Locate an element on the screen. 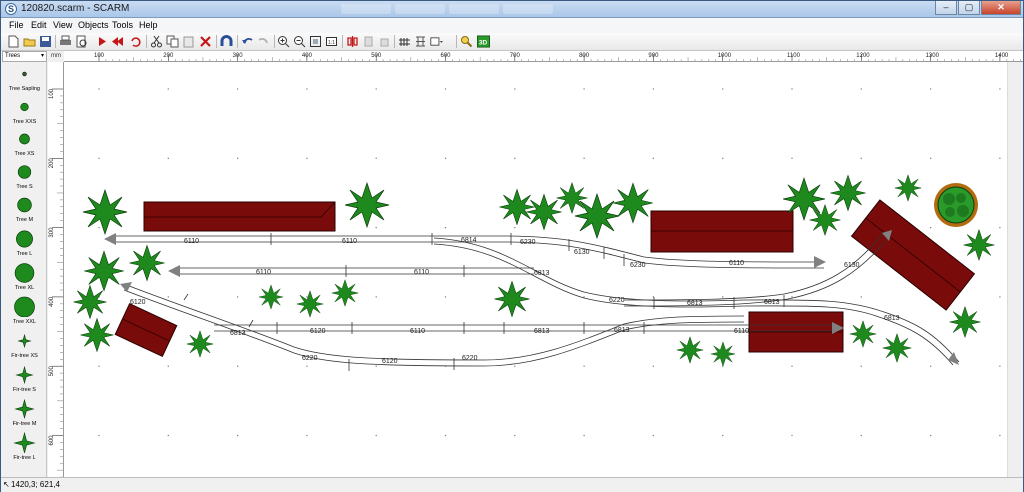  palette-item: Fir-tree XS is located at coordinates (24, 345).